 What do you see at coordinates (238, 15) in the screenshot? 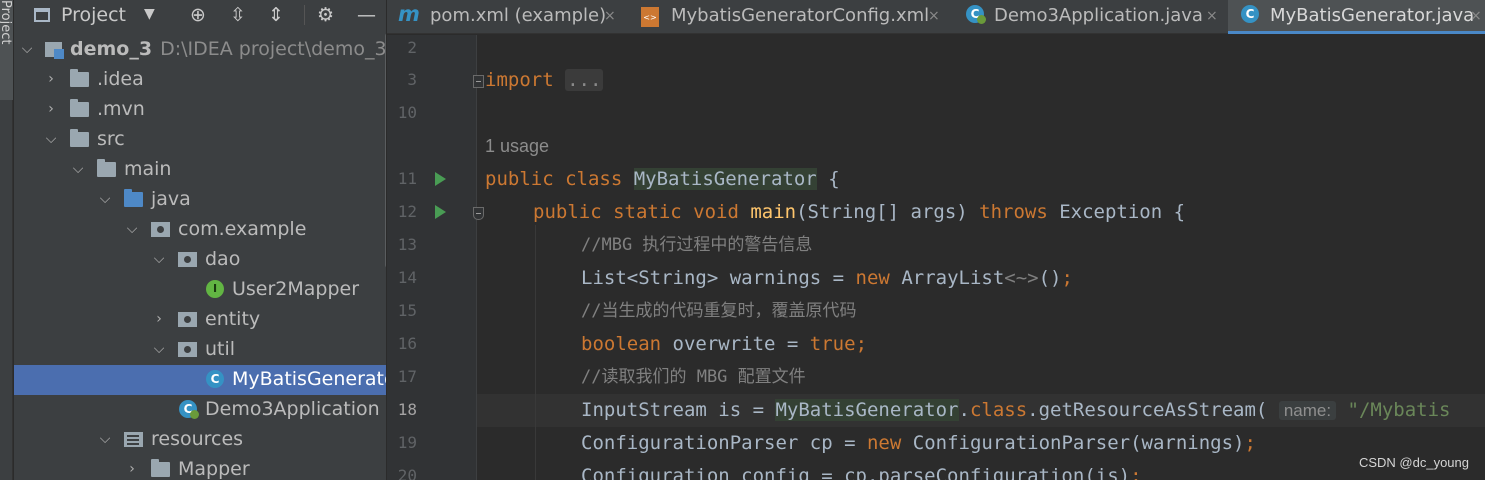
I see `expand-all-icon: ⇳` at bounding box center [238, 15].